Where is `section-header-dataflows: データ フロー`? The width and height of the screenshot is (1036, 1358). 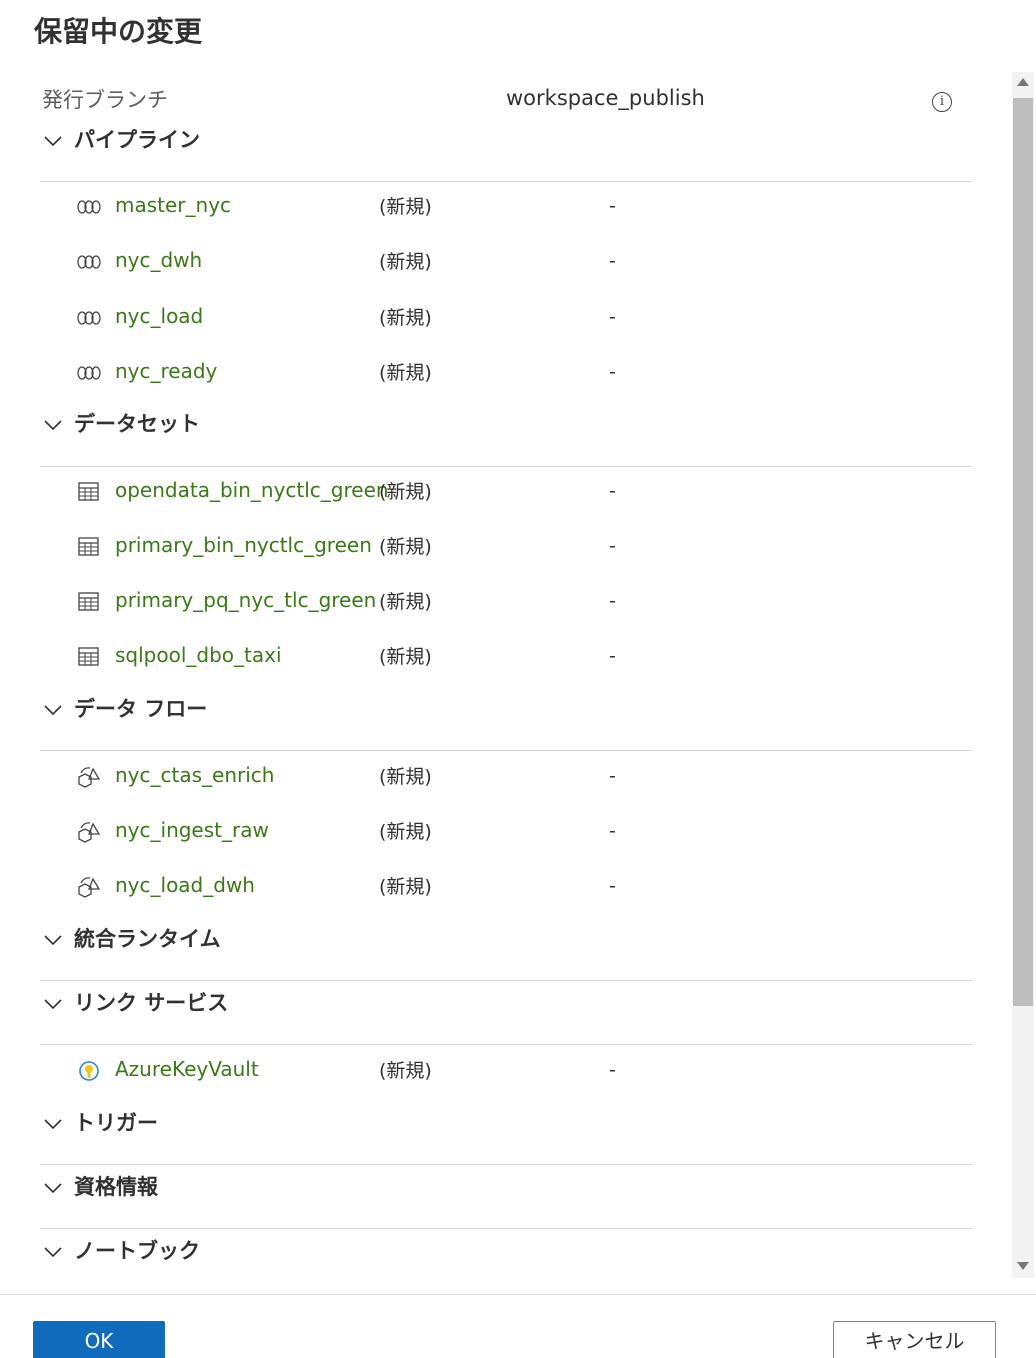 section-header-dataflows: データ フロー is located at coordinates (507, 711).